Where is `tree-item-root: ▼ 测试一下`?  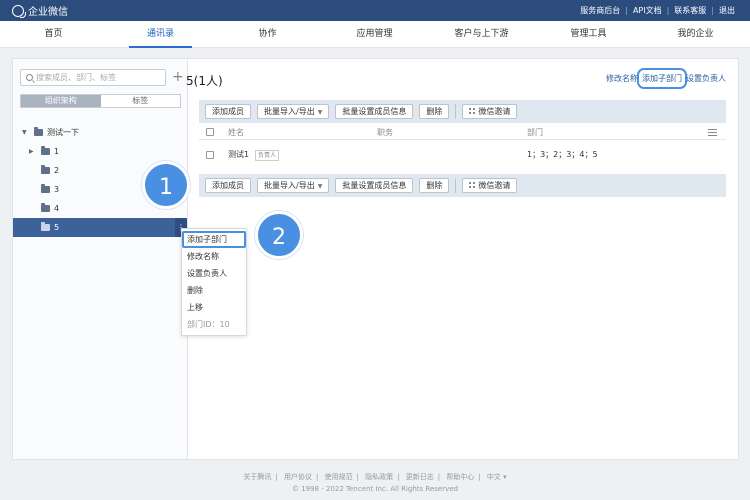
tree-item-root: ▼ 测试一下 is located at coordinates (100, 132).